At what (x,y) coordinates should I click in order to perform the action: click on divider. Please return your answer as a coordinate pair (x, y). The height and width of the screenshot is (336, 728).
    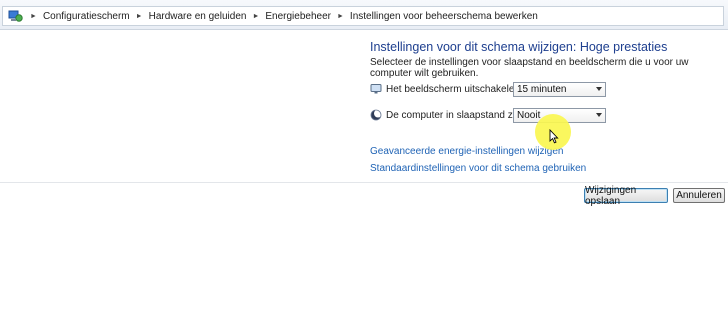
    Looking at the image, I should click on (364, 182).